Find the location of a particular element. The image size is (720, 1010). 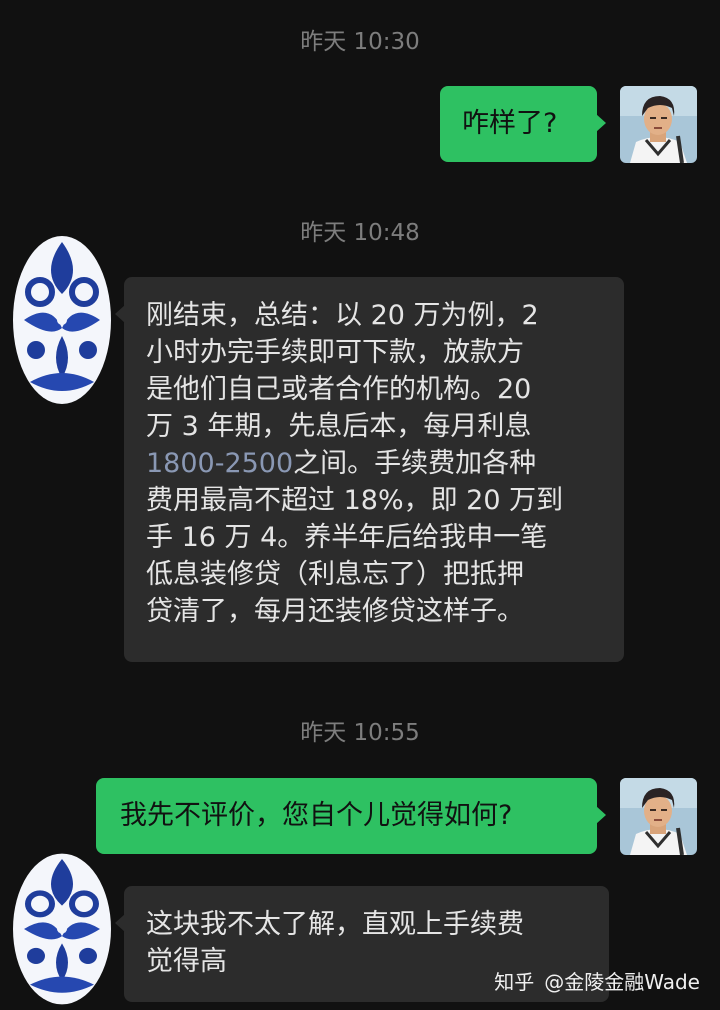

message-bubble-outgoing: 咋样了? is located at coordinates (523, 124).